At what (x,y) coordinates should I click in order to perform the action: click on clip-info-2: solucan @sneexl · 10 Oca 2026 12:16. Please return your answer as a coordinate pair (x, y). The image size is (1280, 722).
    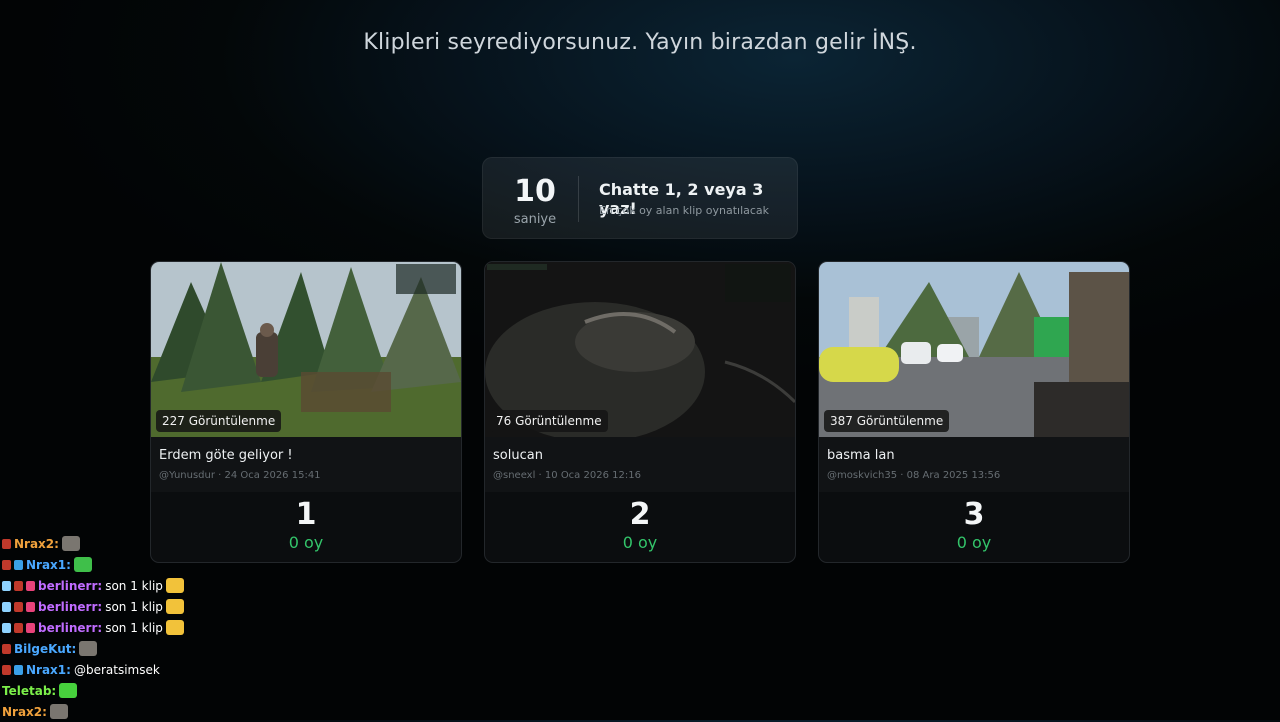
    Looking at the image, I should click on (640, 464).